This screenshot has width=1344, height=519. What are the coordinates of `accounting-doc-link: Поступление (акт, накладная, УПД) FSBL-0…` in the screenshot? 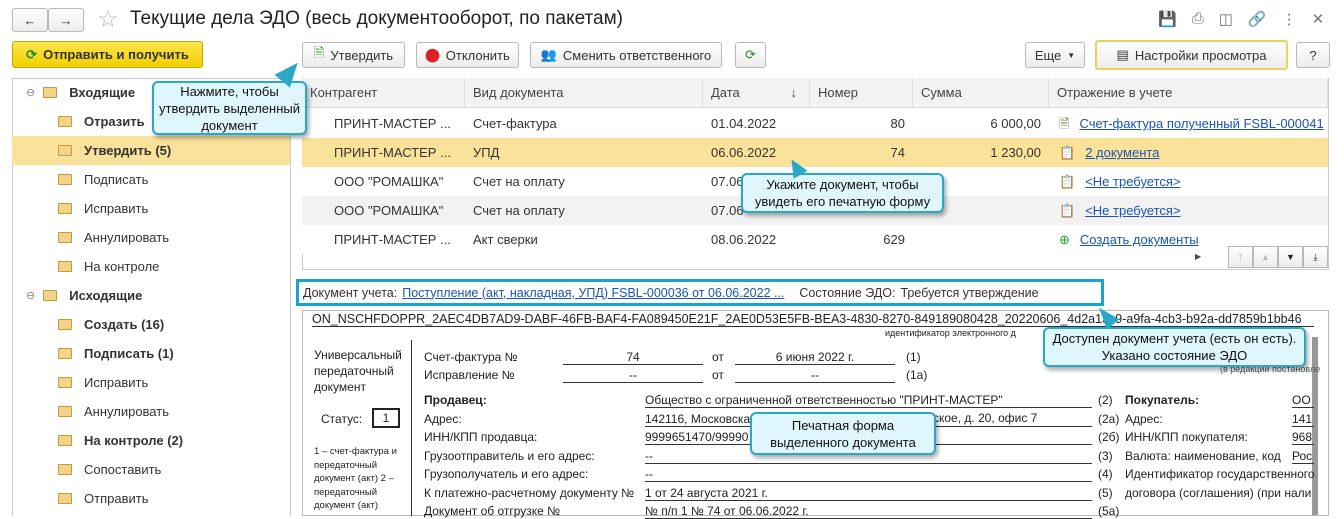 It's located at (593, 293).